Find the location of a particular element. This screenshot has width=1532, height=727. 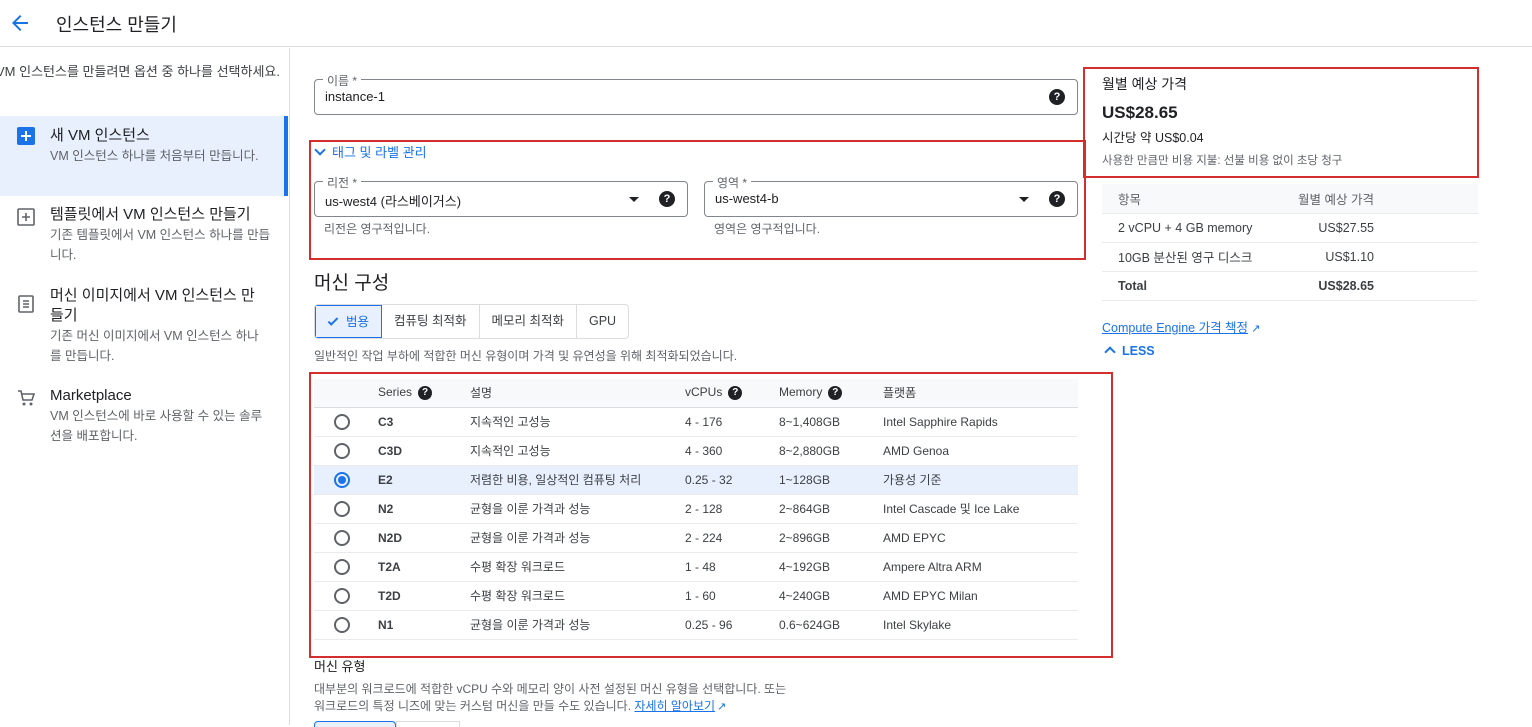

template-icon is located at coordinates (26, 217).